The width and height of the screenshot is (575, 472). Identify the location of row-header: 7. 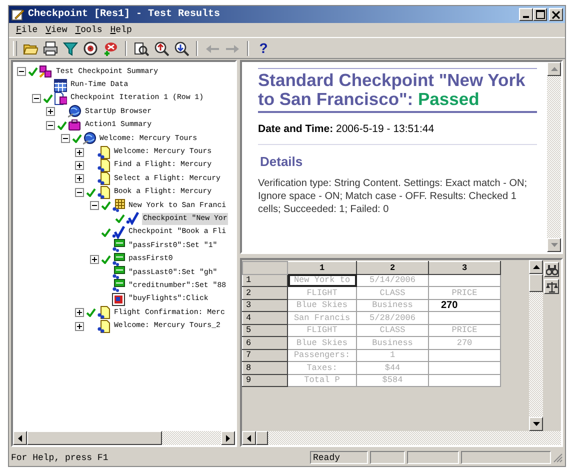
(265, 355).